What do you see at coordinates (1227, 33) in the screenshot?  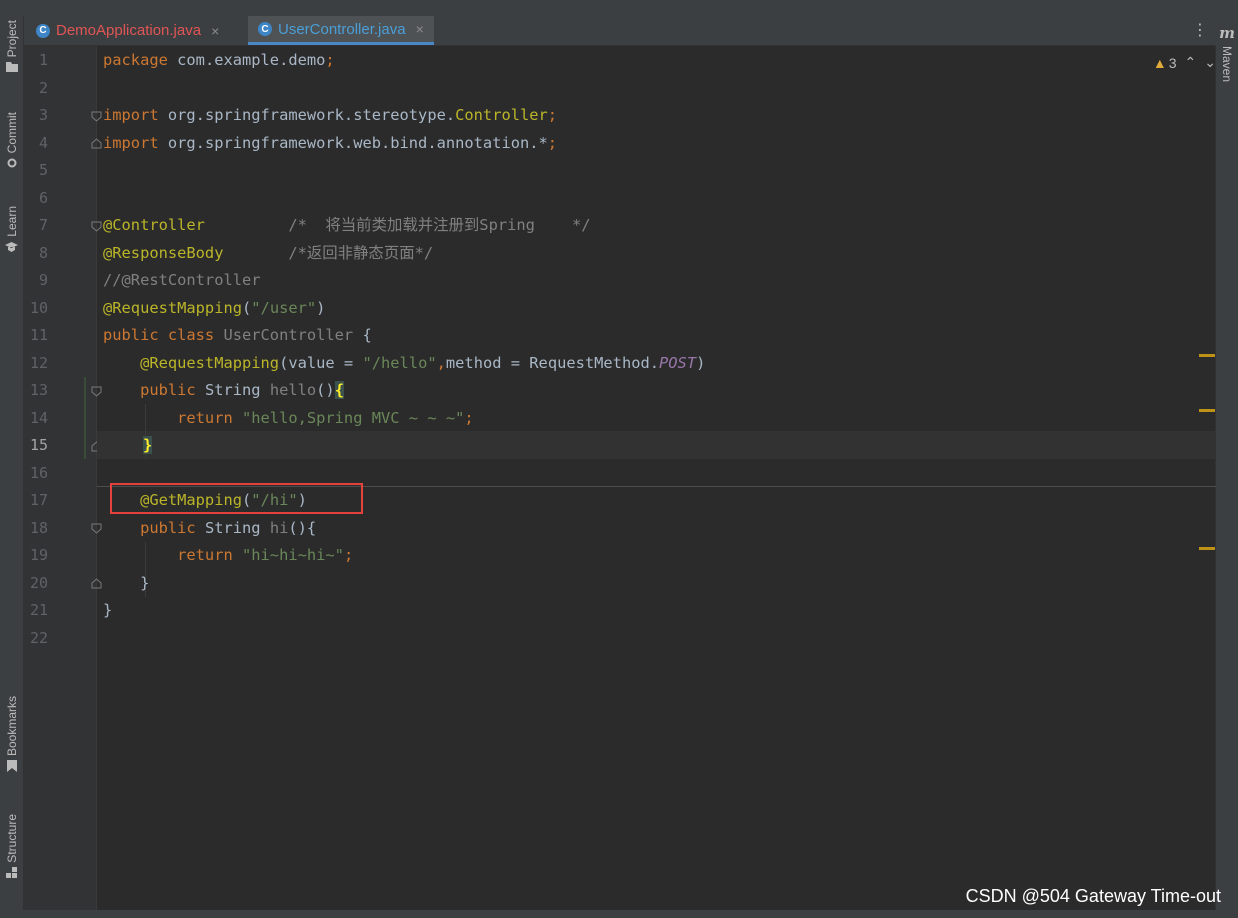 I see `maven-icon: m` at bounding box center [1227, 33].